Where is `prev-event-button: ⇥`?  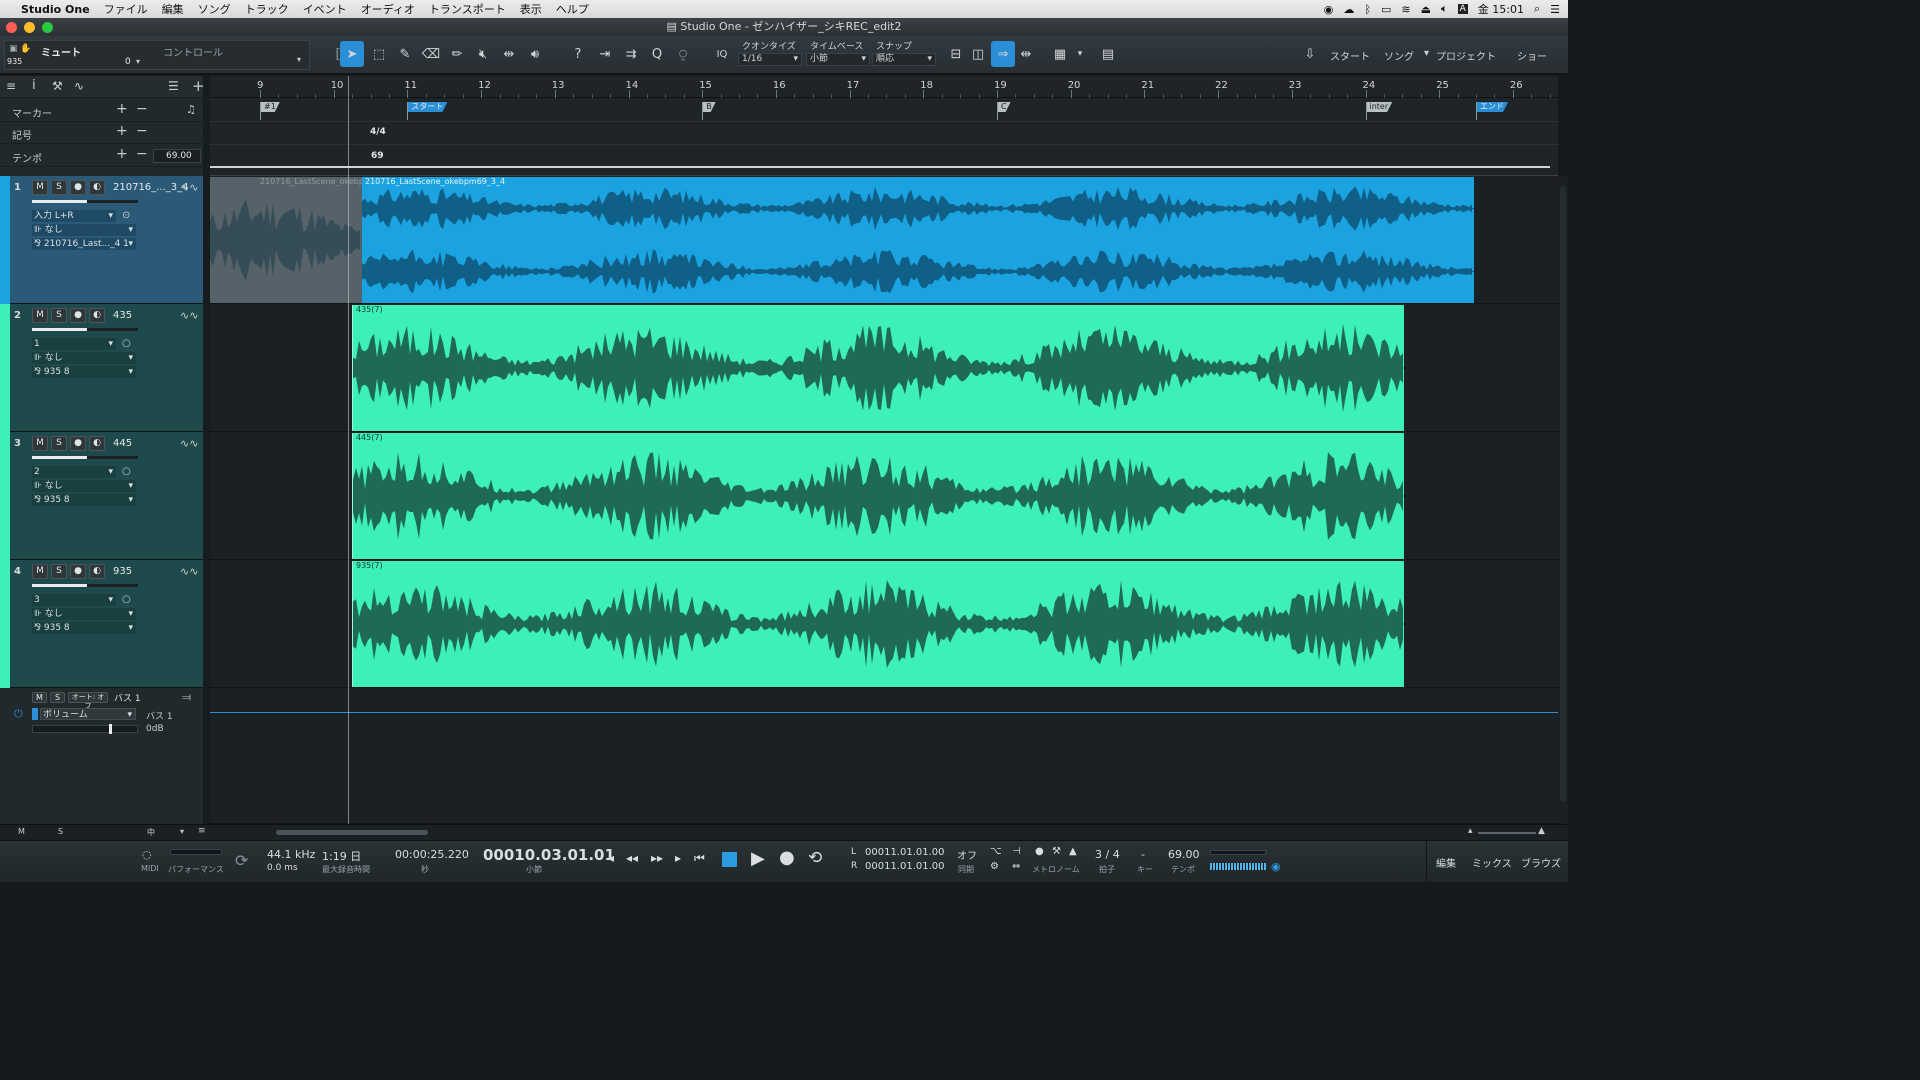 prev-event-button: ⇥ is located at coordinates (605, 54).